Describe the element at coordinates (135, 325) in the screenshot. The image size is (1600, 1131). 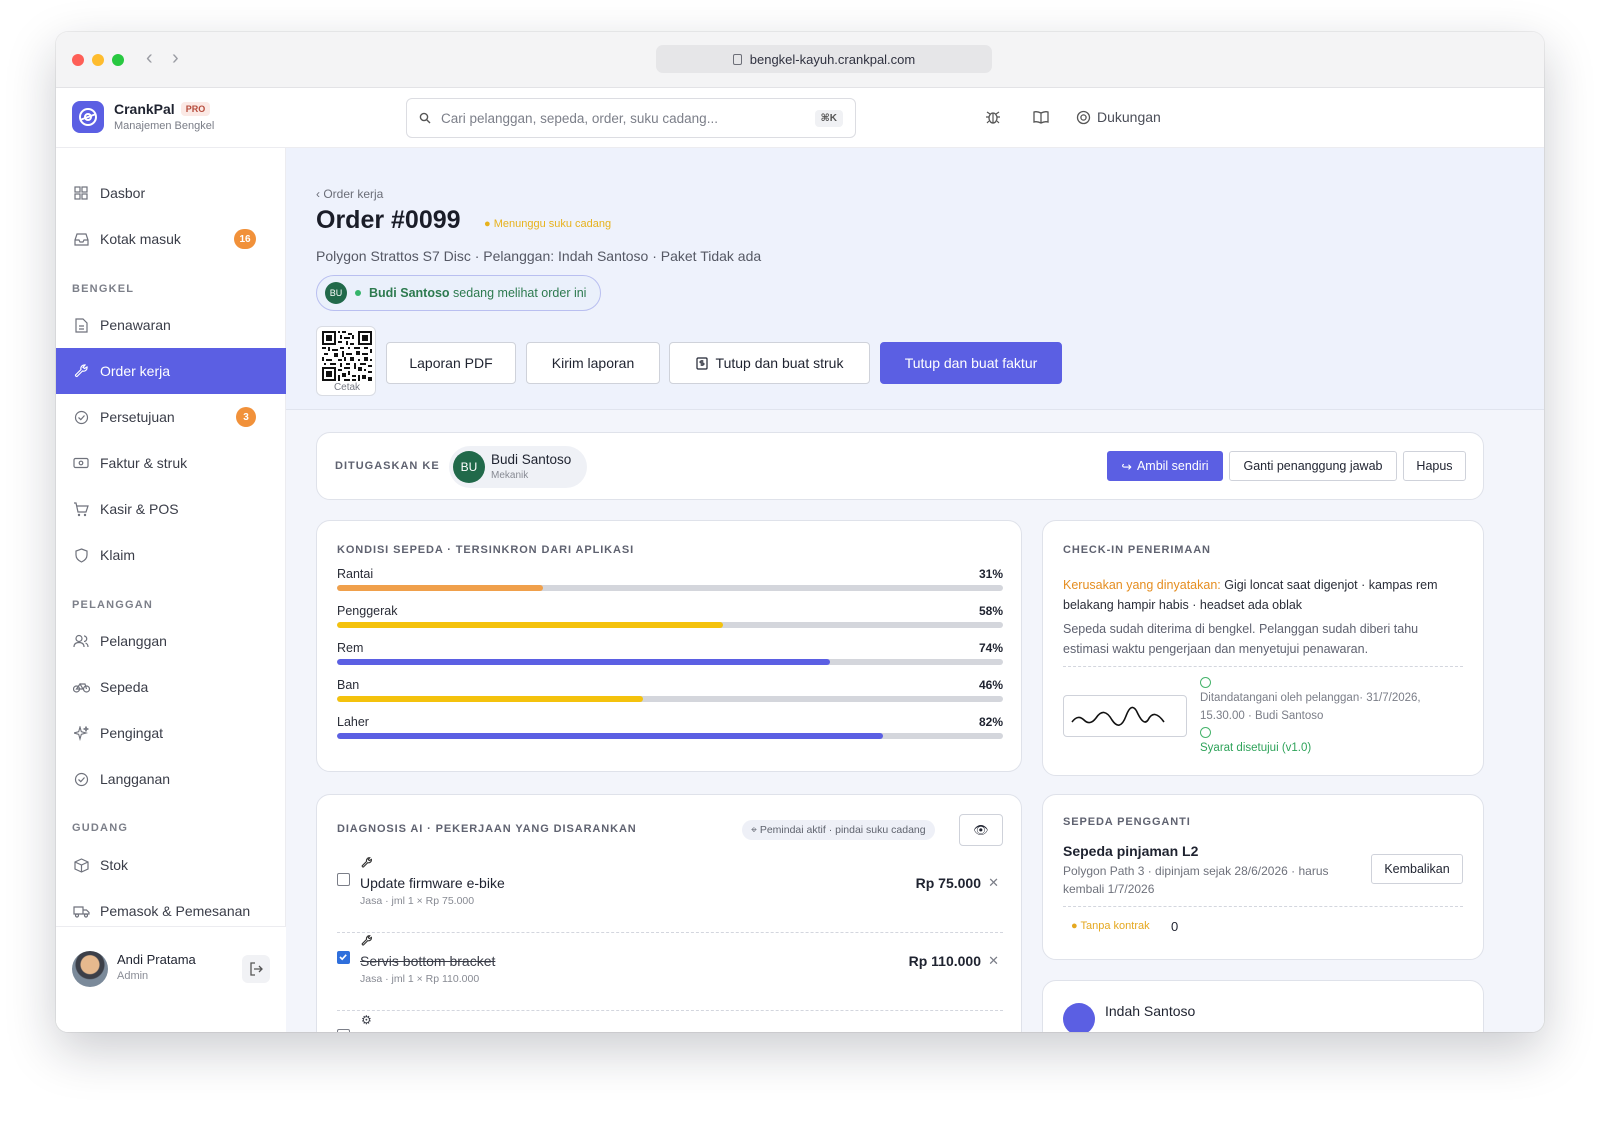
I see `sidebar-item-label: Penawaran` at that location.